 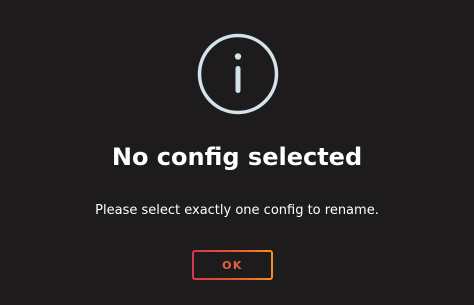 I want to click on info-icon, so click(x=238, y=74).